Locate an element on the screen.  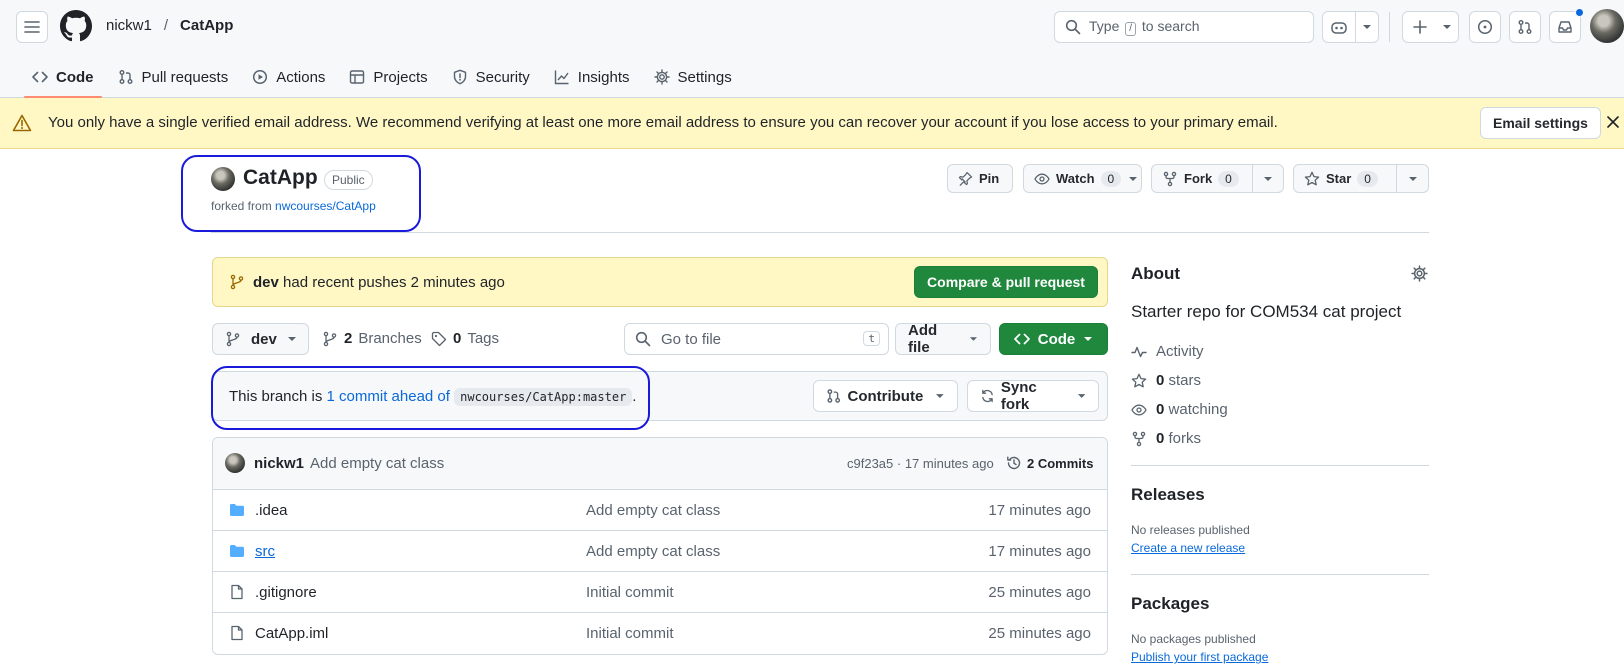
create-release-link: Create a new release is located at coordinates (1188, 548).